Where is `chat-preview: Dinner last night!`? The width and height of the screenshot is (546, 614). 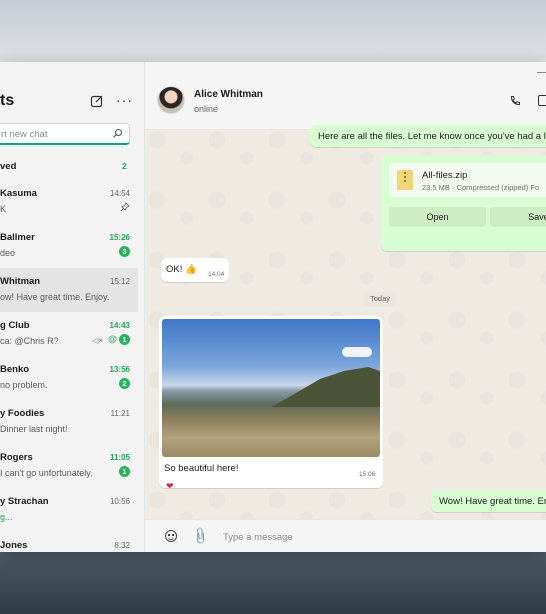 chat-preview: Dinner last night! is located at coordinates (34, 429).